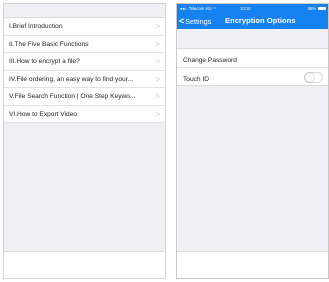  Describe the element at coordinates (182, 21) in the screenshot. I see `chevron-left-icon: <` at that location.